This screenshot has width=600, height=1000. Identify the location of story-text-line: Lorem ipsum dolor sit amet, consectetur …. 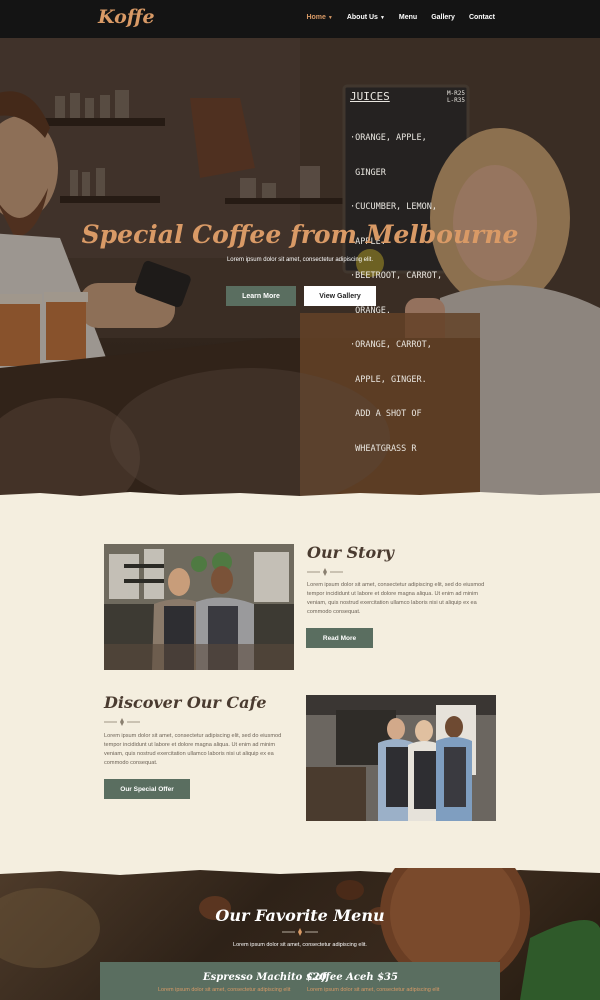
(396, 585).